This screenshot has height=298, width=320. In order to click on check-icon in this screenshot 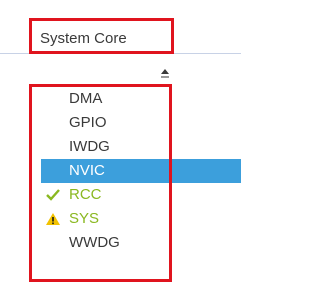, I will do `click(53, 195)`.